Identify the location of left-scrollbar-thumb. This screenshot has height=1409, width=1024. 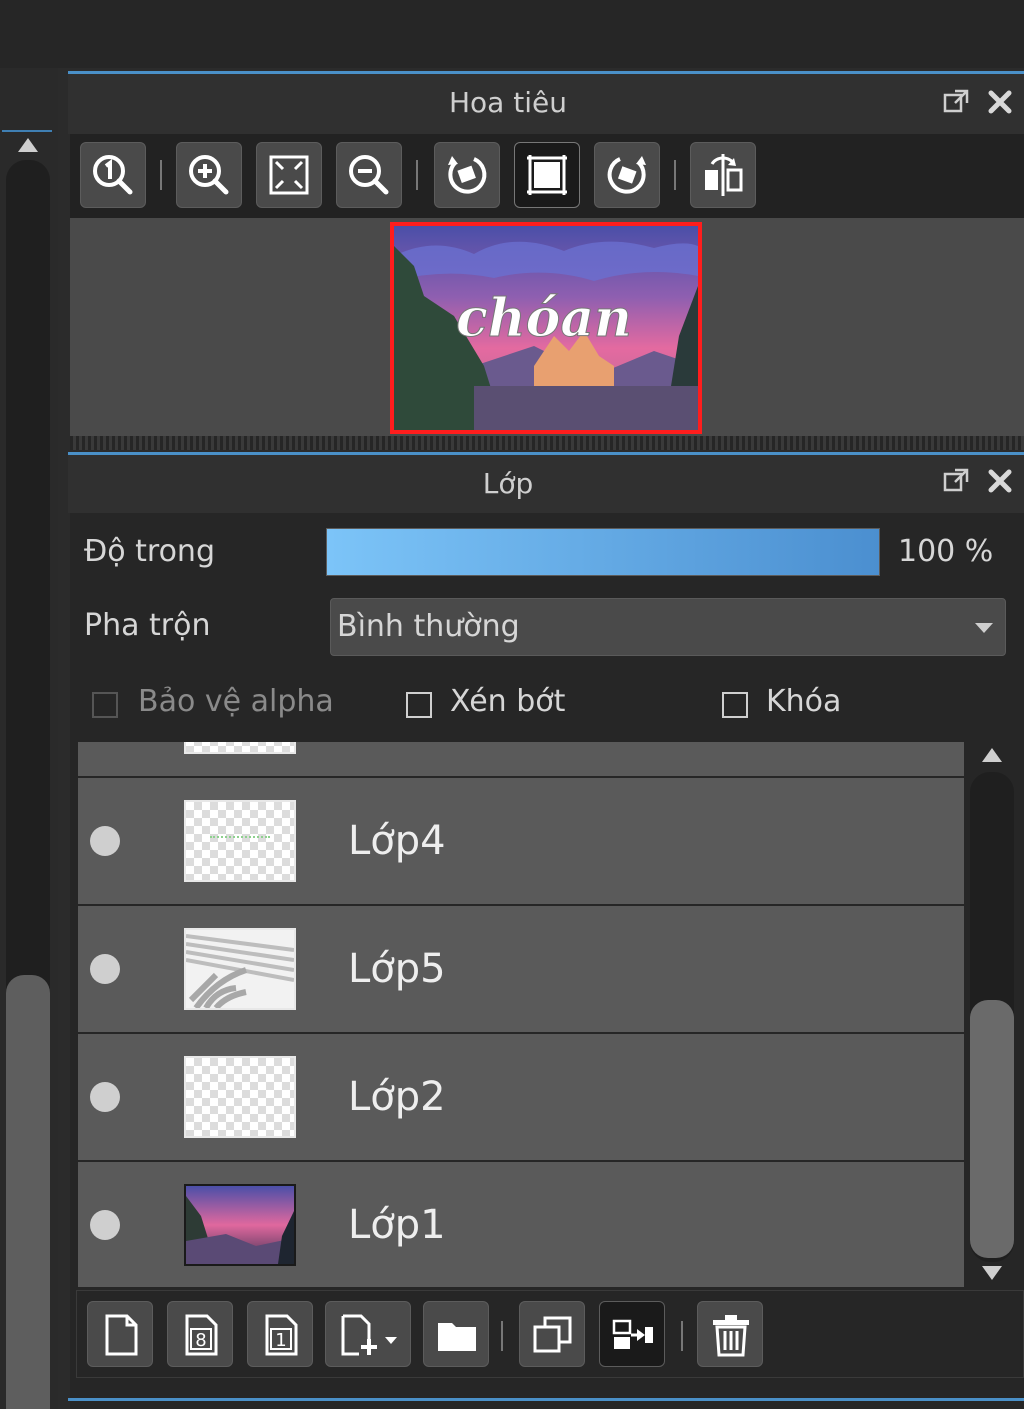
(28, 1192).